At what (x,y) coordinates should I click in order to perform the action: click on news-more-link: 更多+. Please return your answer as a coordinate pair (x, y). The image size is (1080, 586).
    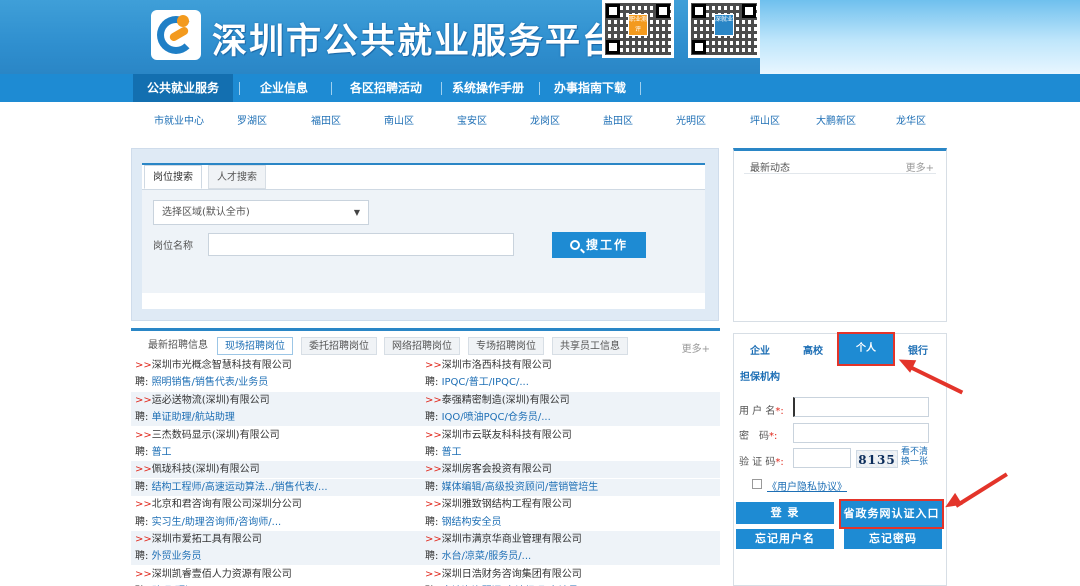
    Looking at the image, I should click on (920, 166).